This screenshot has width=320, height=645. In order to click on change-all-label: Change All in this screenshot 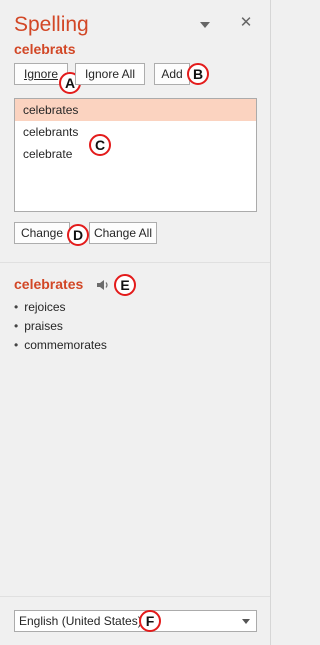, I will do `click(123, 233)`.